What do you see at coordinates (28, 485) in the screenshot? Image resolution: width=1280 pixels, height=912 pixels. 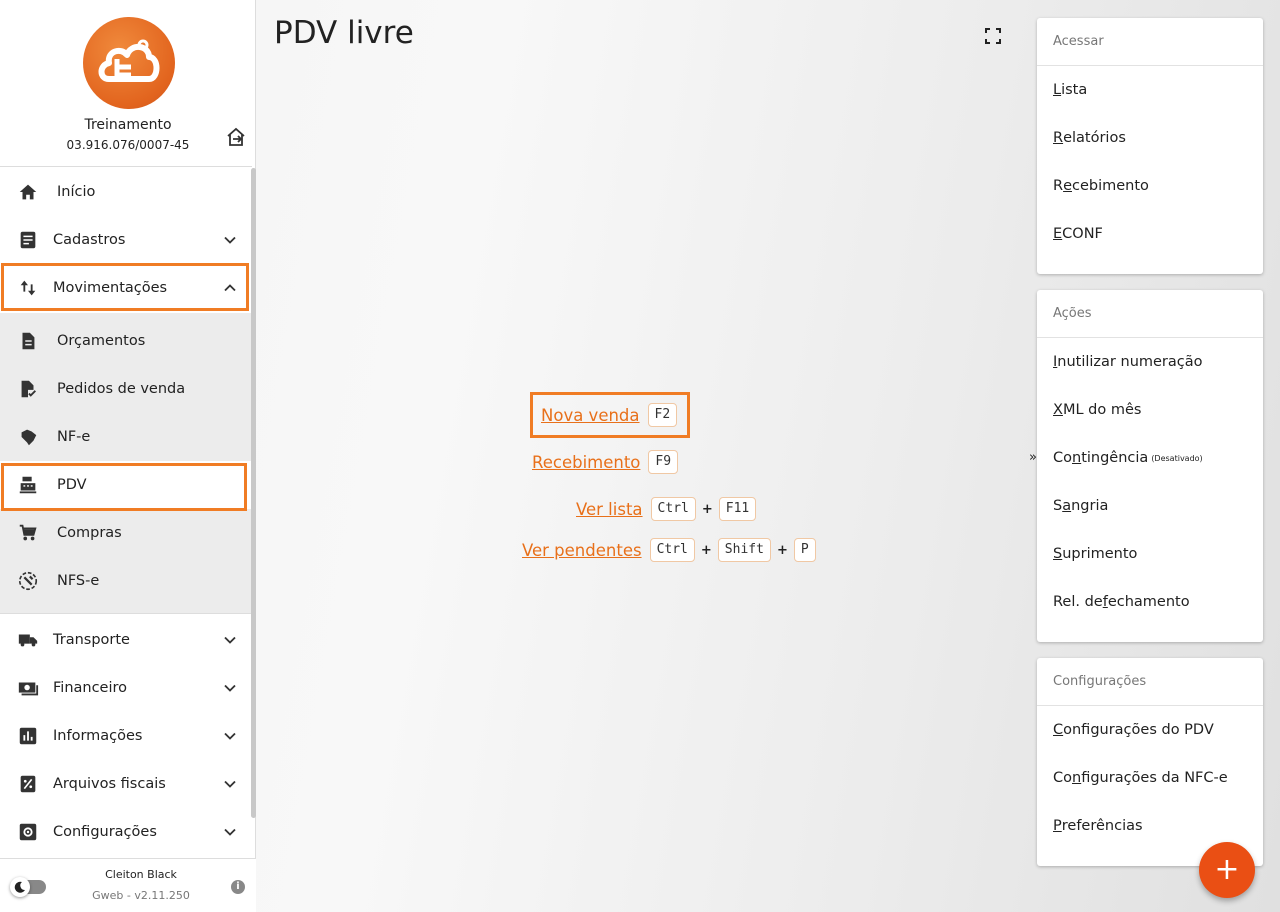 I see `cash-register-icon` at bounding box center [28, 485].